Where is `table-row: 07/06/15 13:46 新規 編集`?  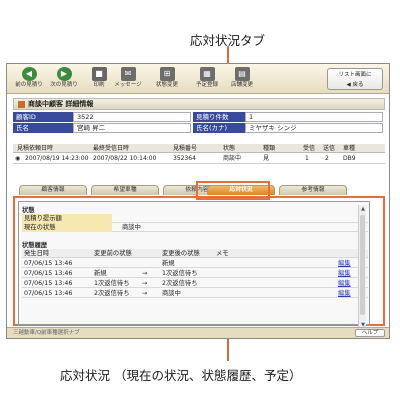
table-row: 07/06/15 13:46 新規 編集 is located at coordinates (195, 263).